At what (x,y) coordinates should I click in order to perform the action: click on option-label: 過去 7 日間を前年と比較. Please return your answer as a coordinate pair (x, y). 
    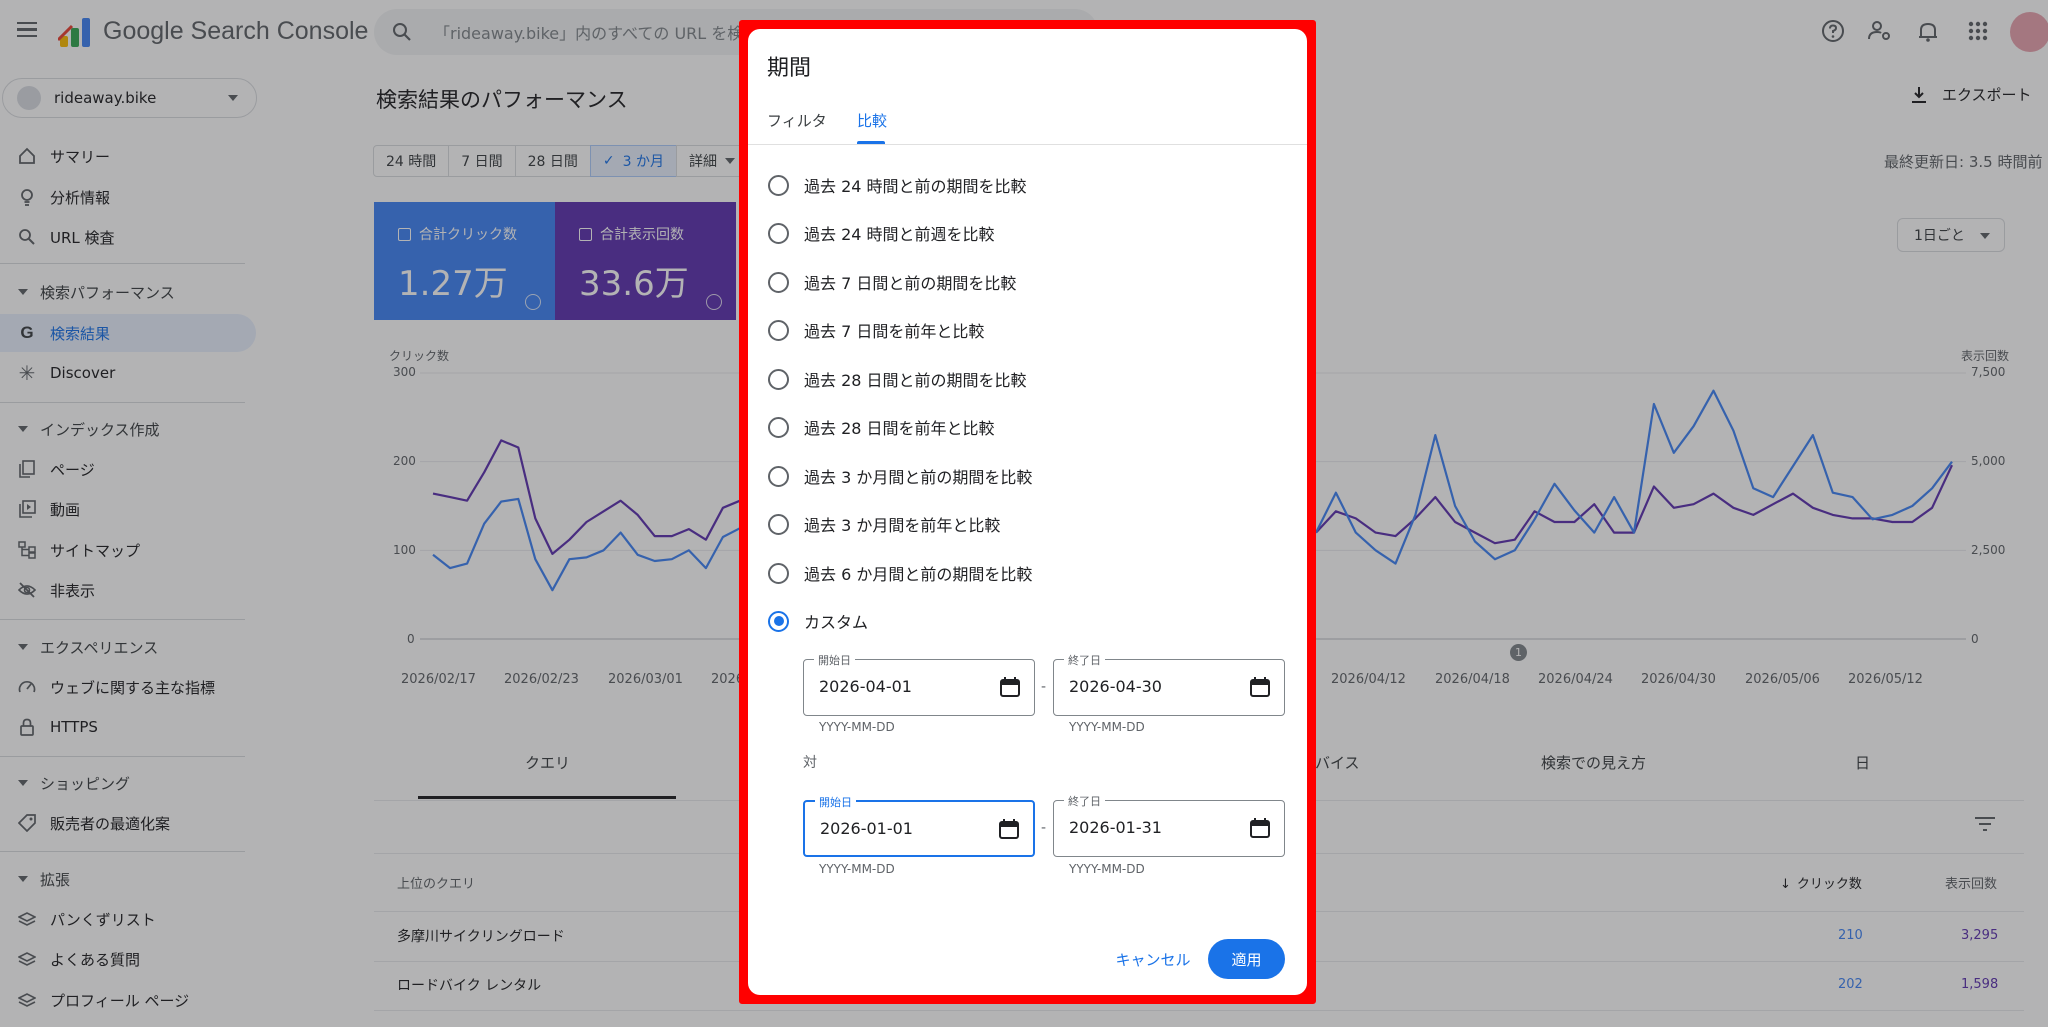
    Looking at the image, I should click on (894, 331).